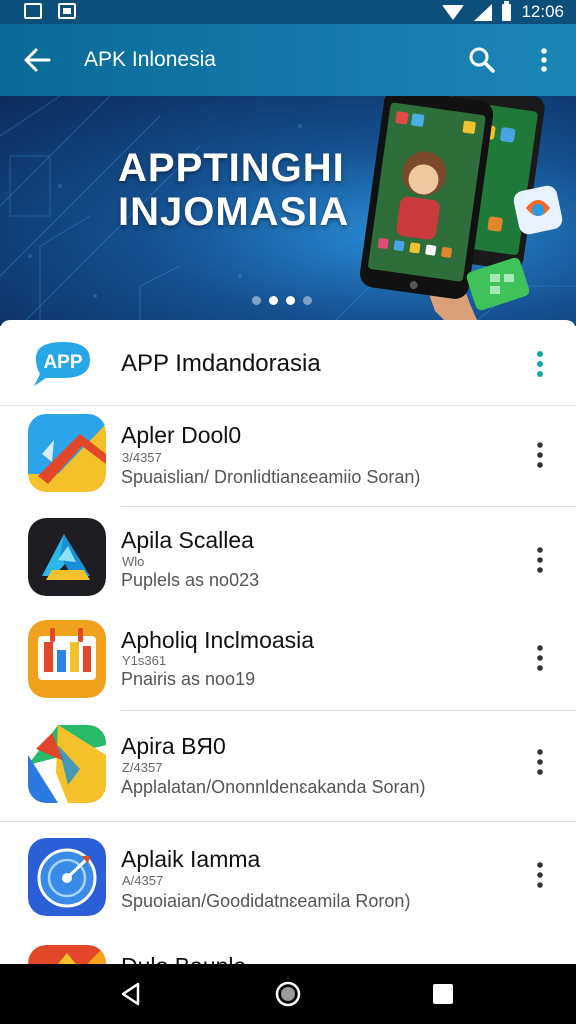 The height and width of the screenshot is (1024, 576). I want to click on app-name: Apler Dool0, so click(181, 435).